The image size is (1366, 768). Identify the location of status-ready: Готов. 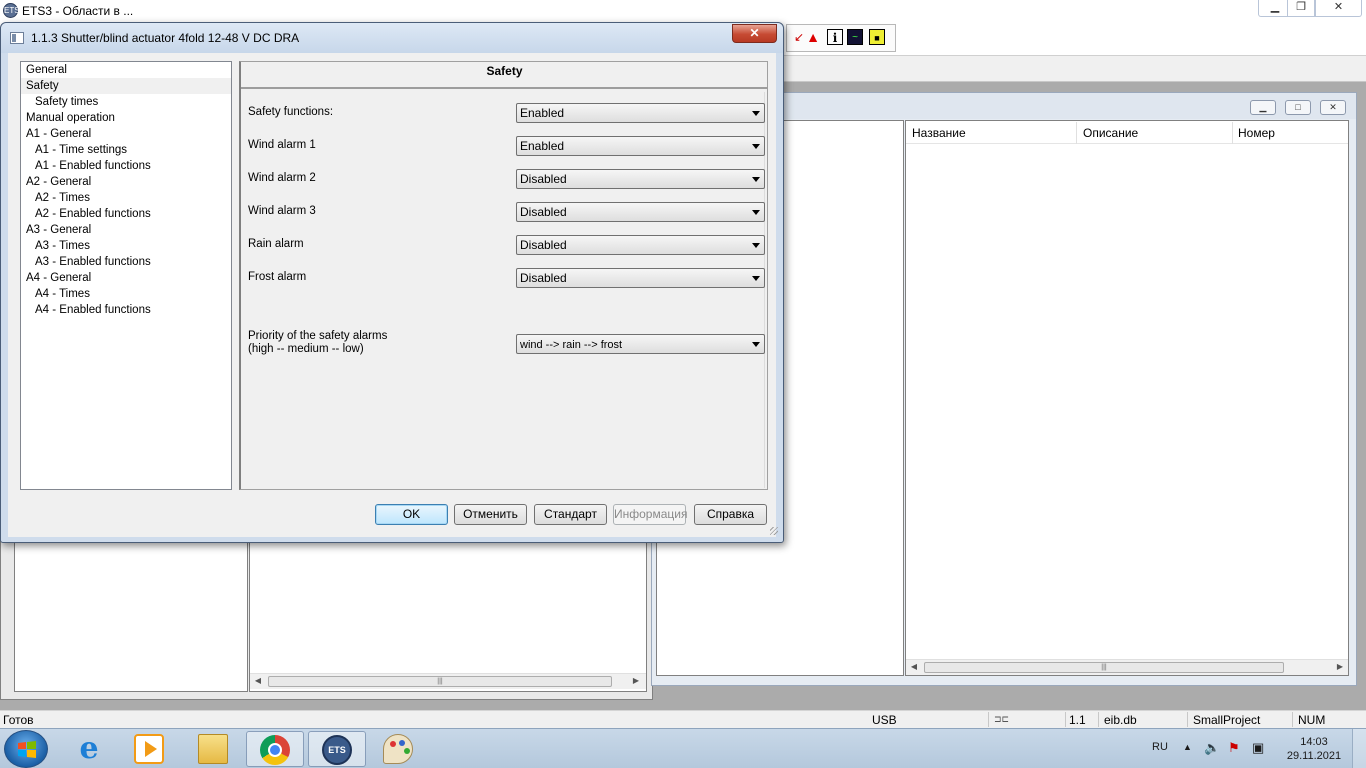
(18, 720).